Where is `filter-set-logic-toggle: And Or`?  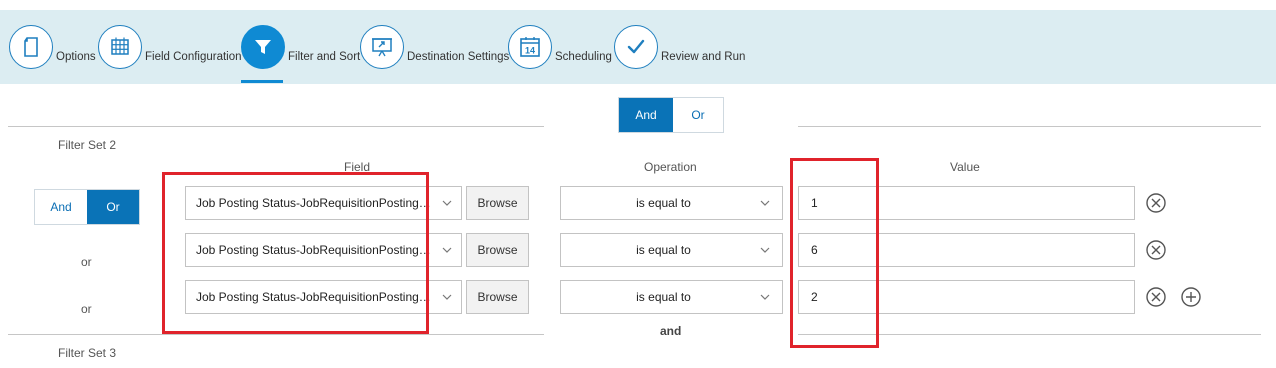
filter-set-logic-toggle: And Or is located at coordinates (87, 207).